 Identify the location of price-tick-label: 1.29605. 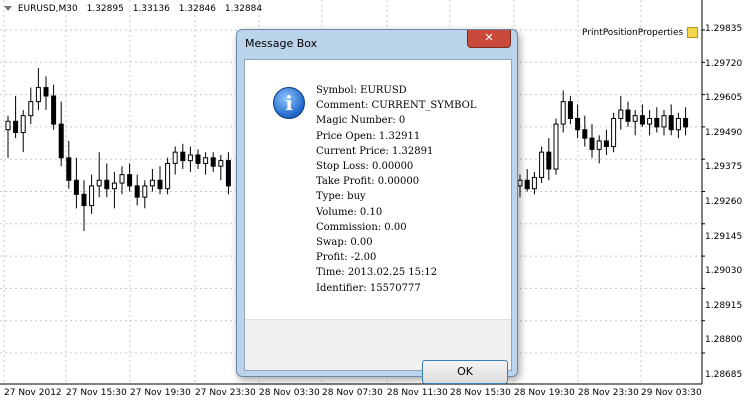
(724, 98).